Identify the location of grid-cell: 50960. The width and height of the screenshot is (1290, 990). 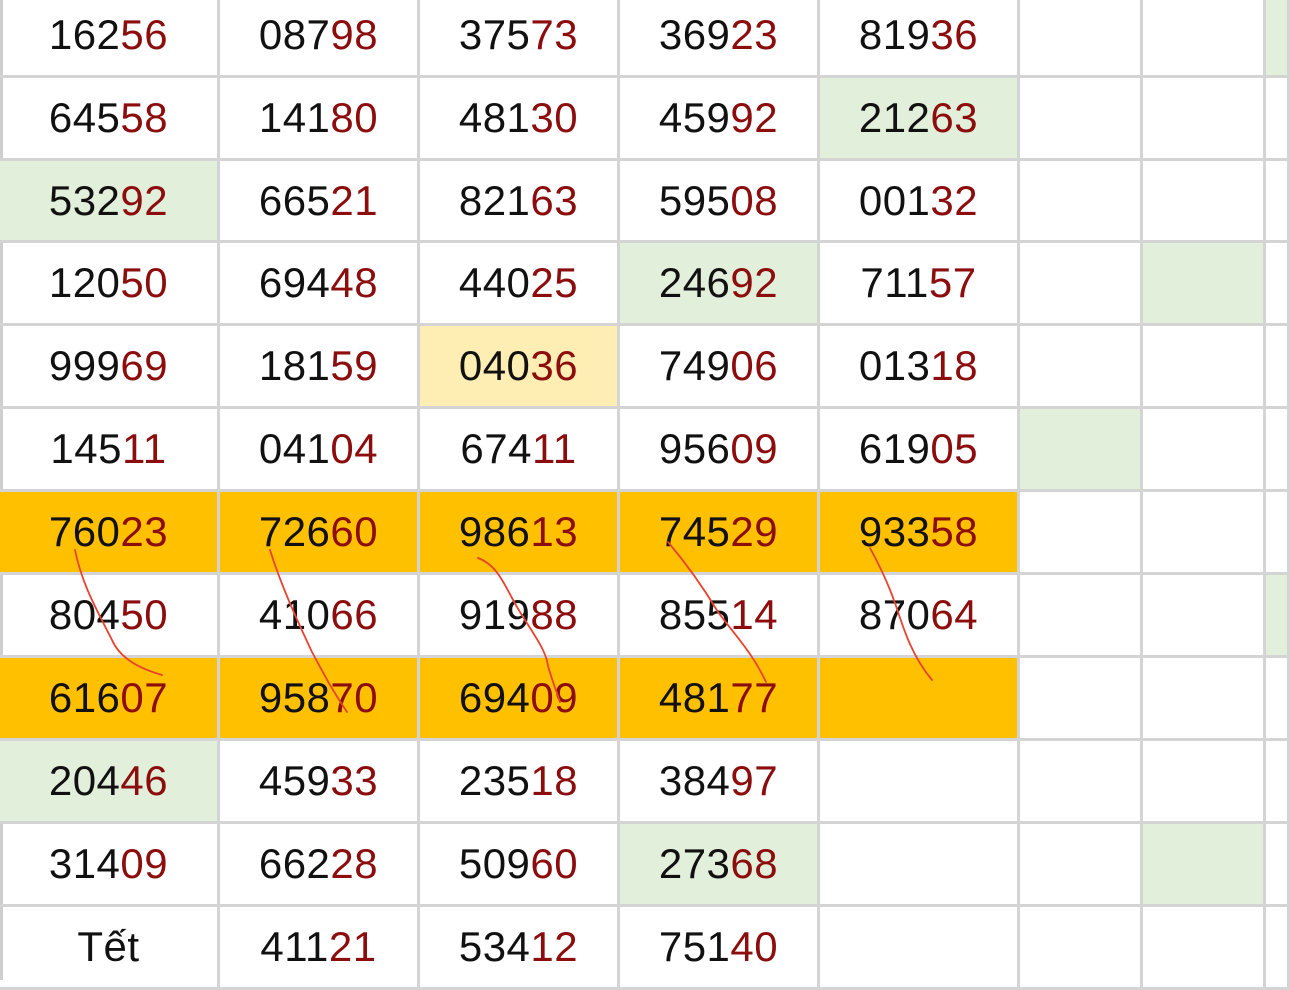
(520, 865).